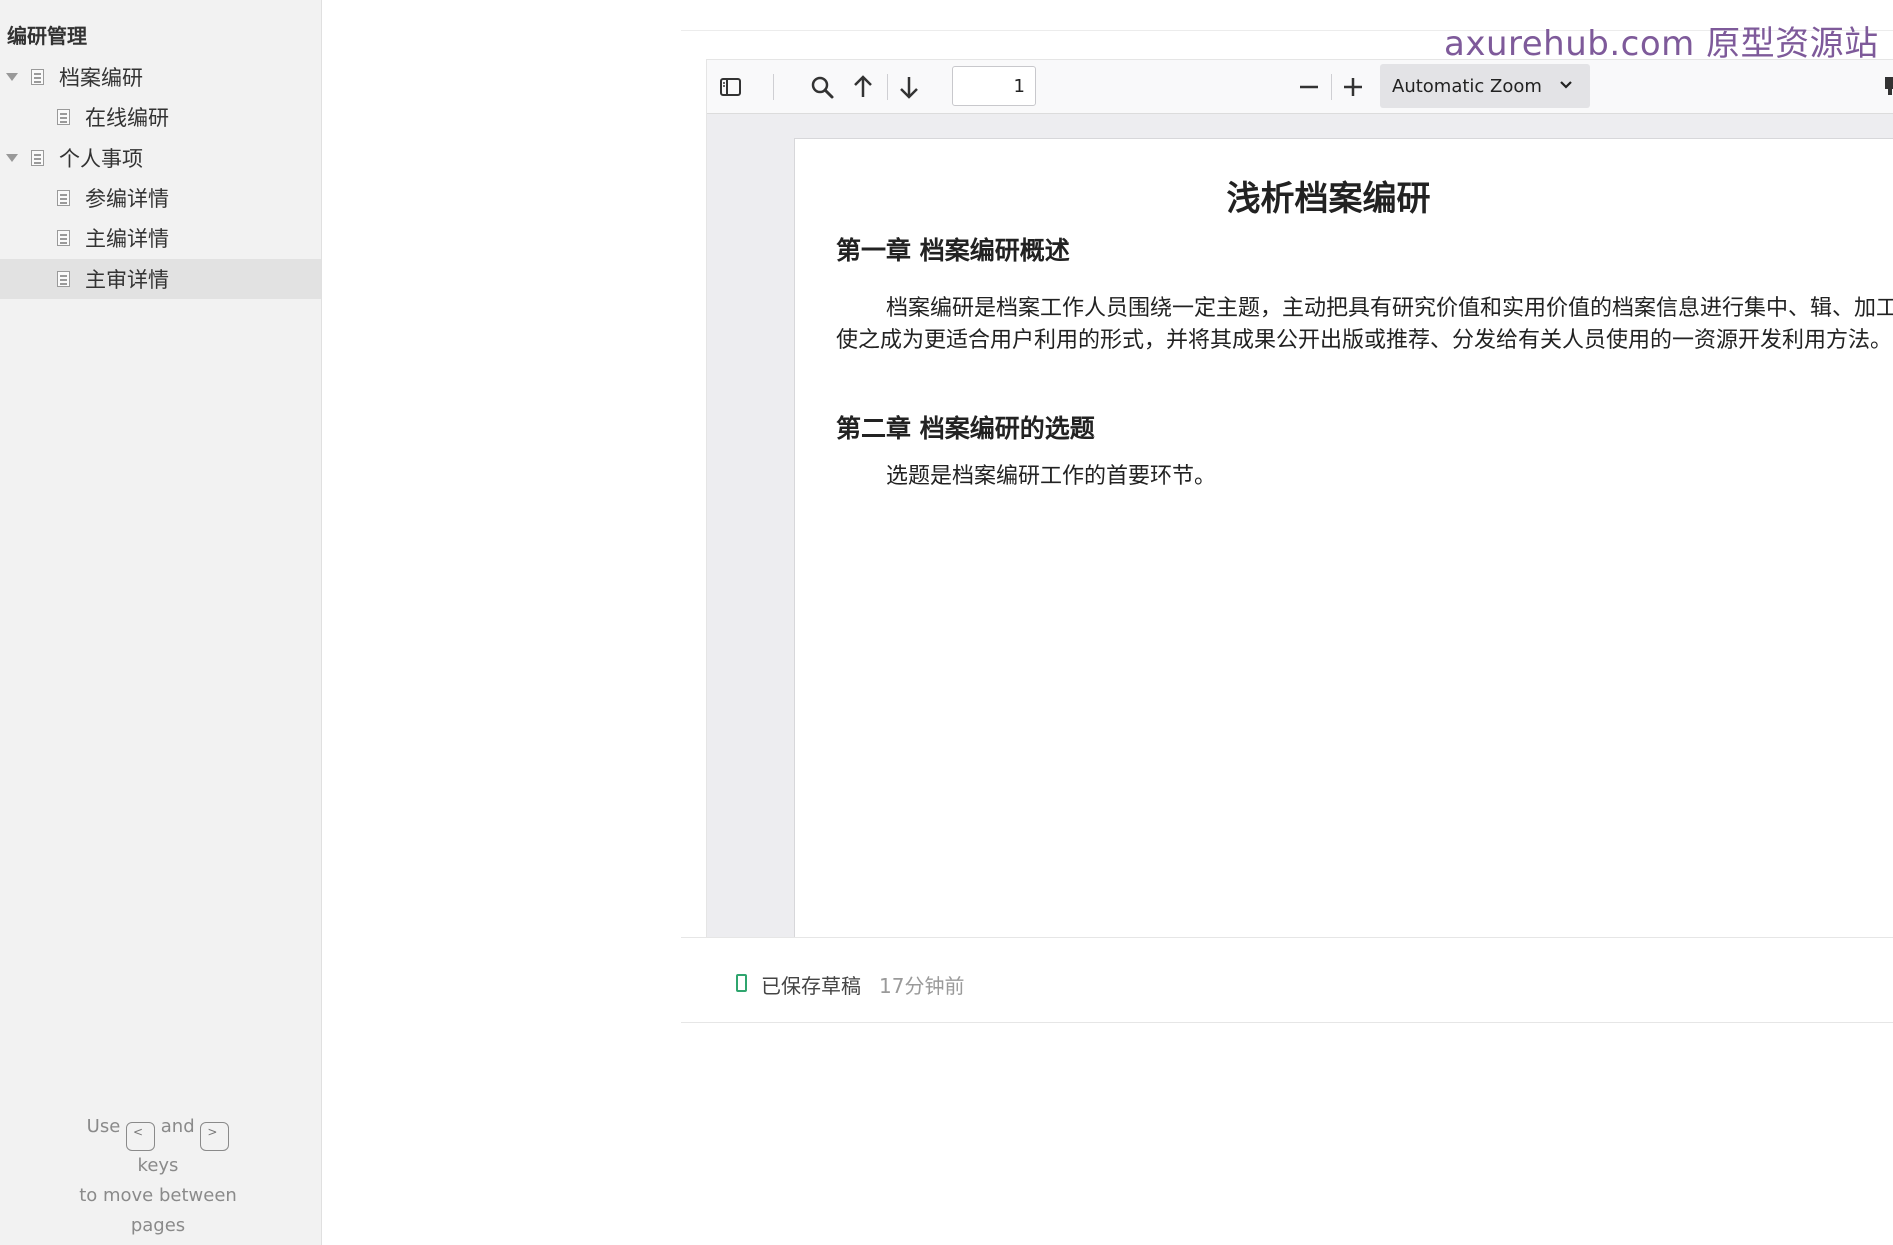  Describe the element at coordinates (127, 199) in the screenshot. I see `tree-item-label: 参编详情` at that location.